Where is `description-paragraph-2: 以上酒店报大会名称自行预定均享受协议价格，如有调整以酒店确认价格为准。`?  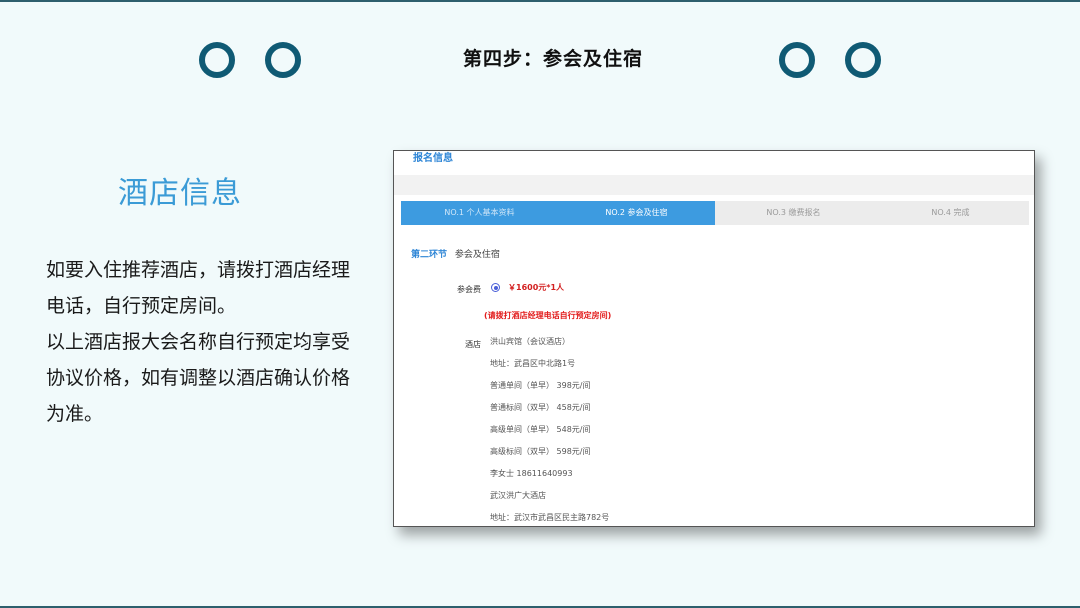 description-paragraph-2: 以上酒店报大会名称自行预定均享受协议价格，如有调整以酒店确认价格为准。 is located at coordinates (198, 378).